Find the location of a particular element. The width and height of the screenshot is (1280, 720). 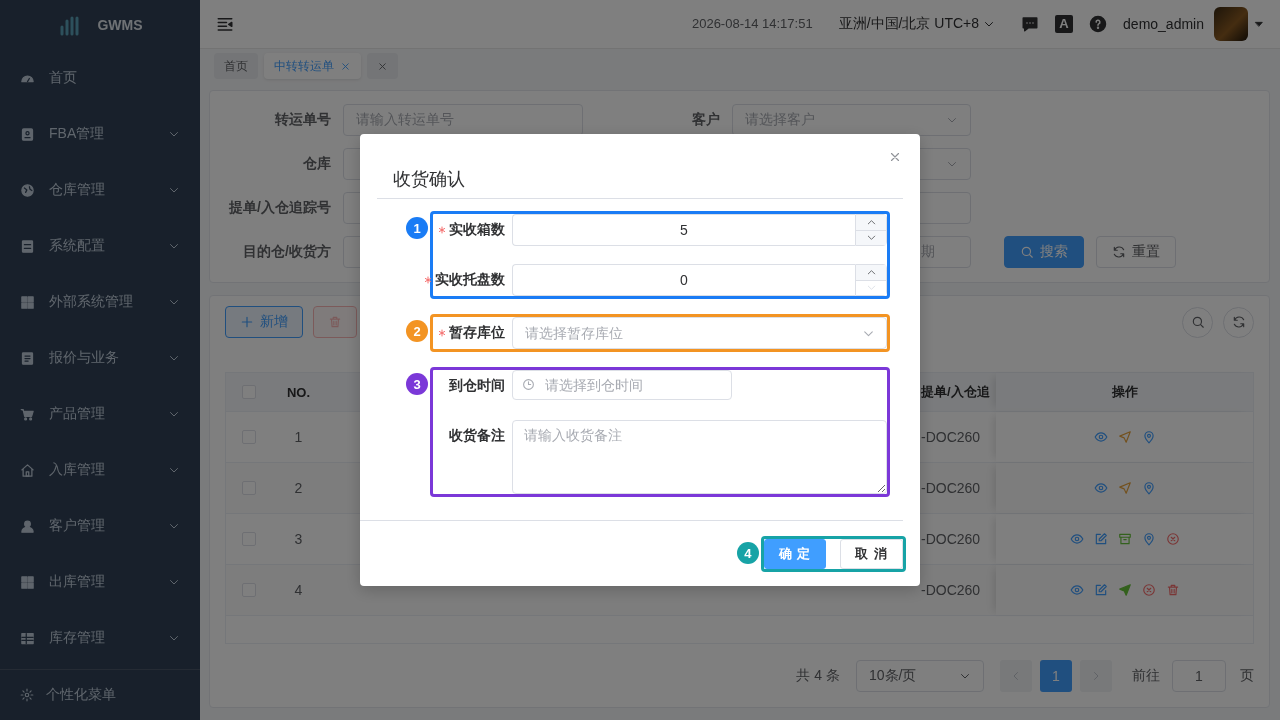

sidebar-item: FBA管理 is located at coordinates (100, 134).